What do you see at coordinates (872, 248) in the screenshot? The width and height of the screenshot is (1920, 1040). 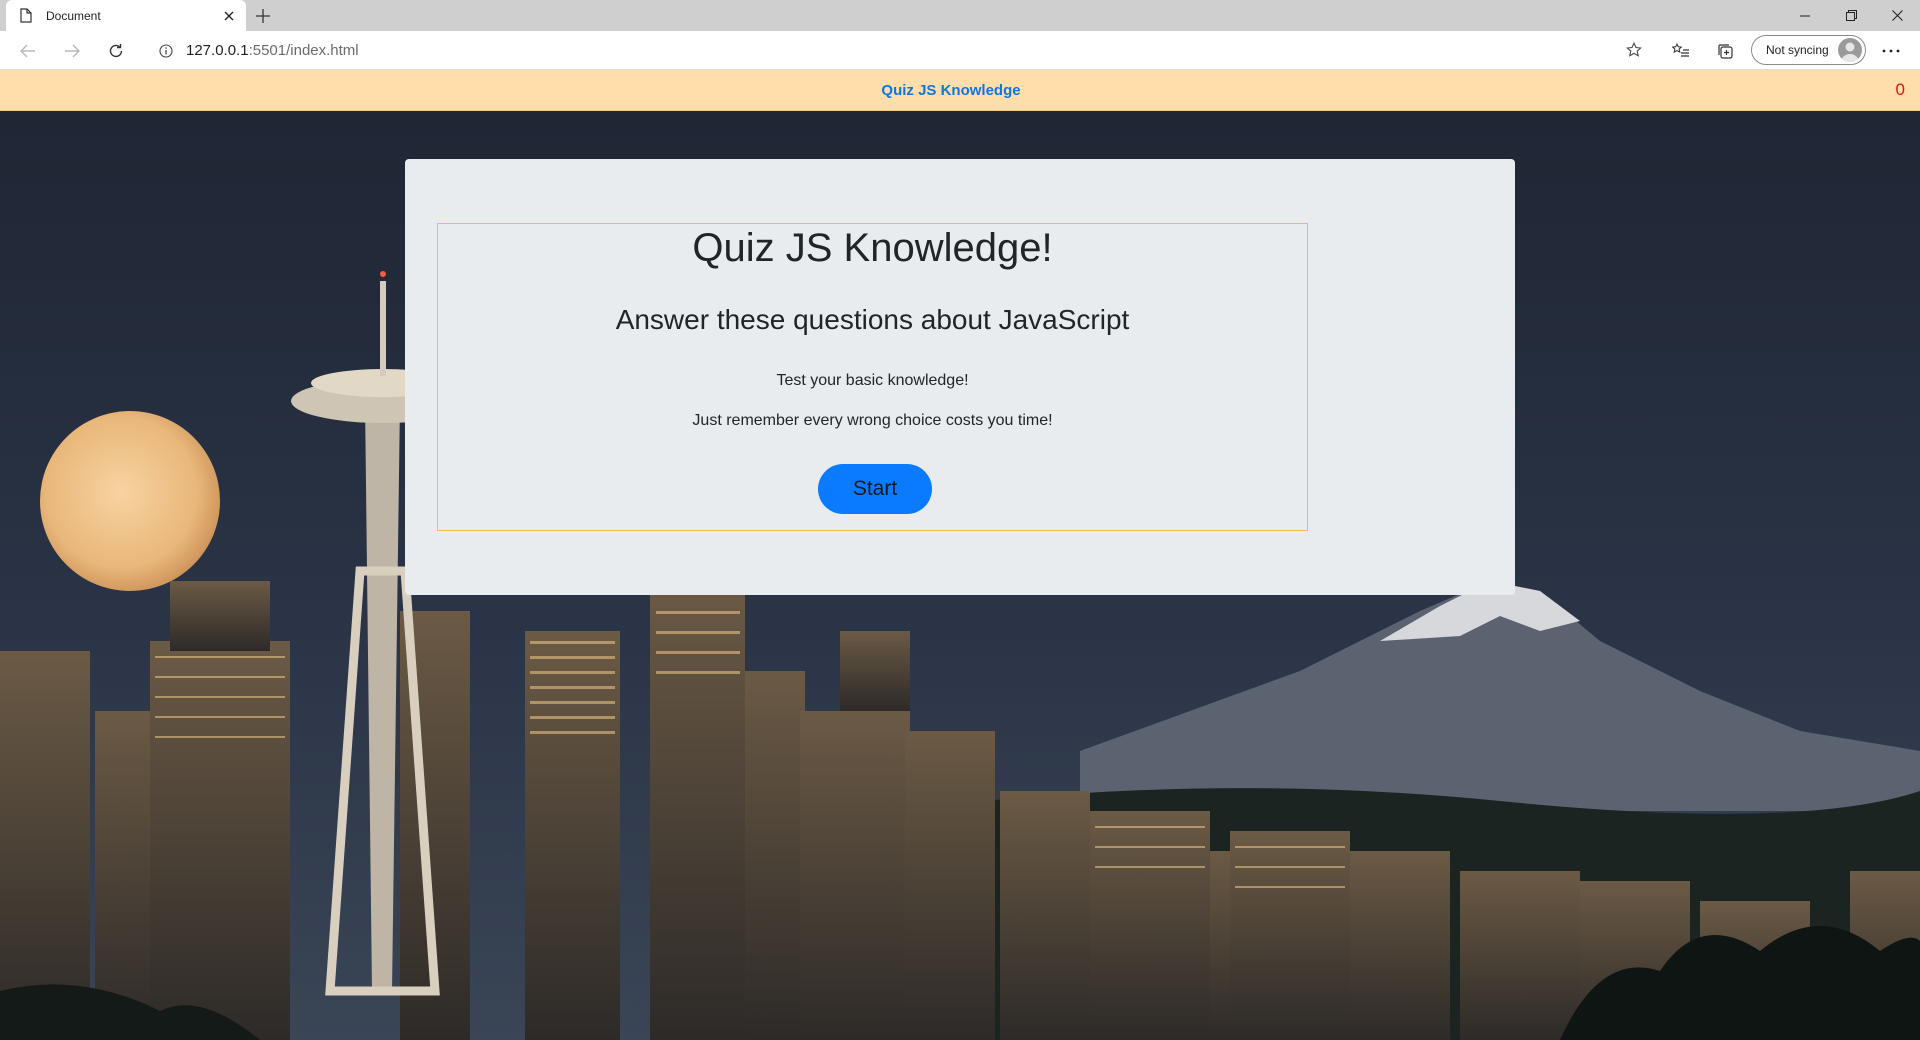 I see `quiz-title: Quiz JS Knowledge!` at bounding box center [872, 248].